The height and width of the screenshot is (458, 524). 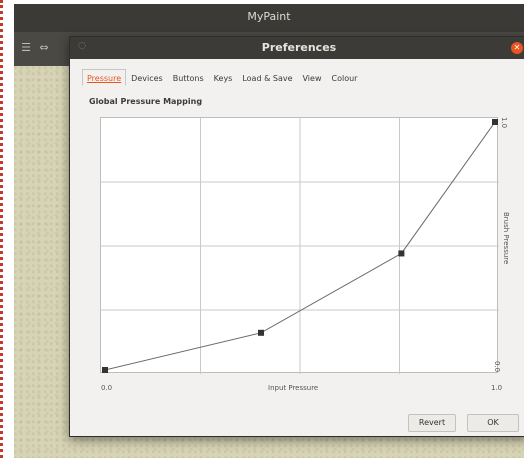 I want to click on tab-keys: Keys, so click(x=223, y=77).